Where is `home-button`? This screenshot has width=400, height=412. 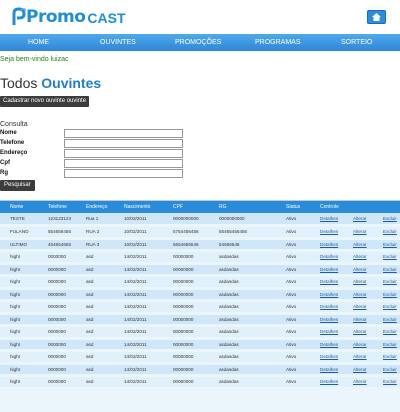
home-button is located at coordinates (376, 17).